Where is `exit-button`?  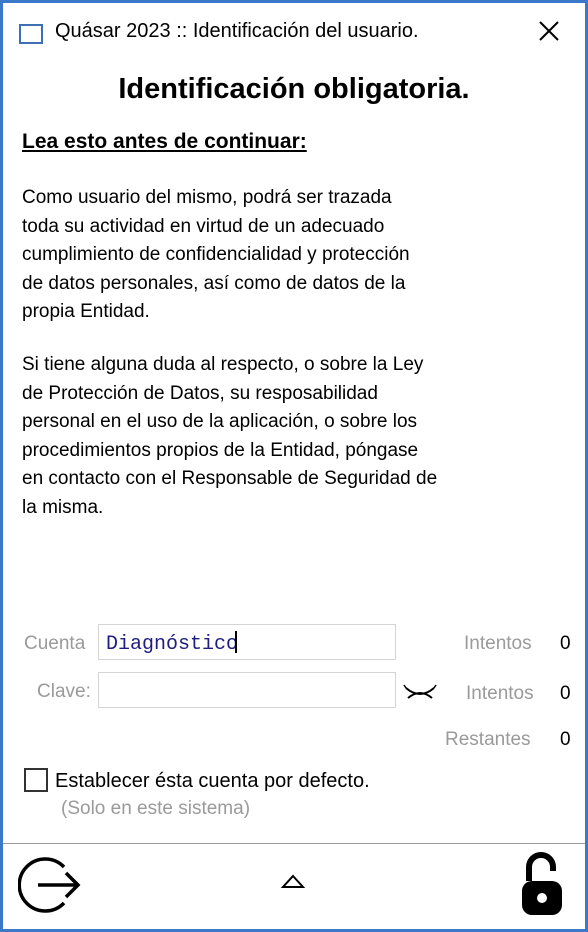
exit-button is located at coordinates (50, 885).